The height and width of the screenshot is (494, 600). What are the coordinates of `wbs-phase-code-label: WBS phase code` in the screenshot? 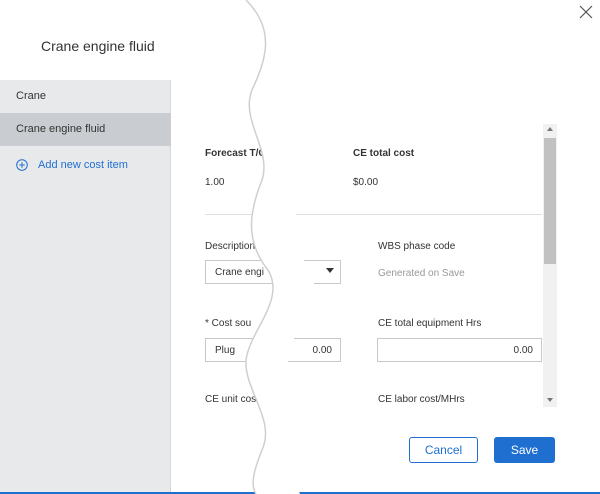 It's located at (417, 246).